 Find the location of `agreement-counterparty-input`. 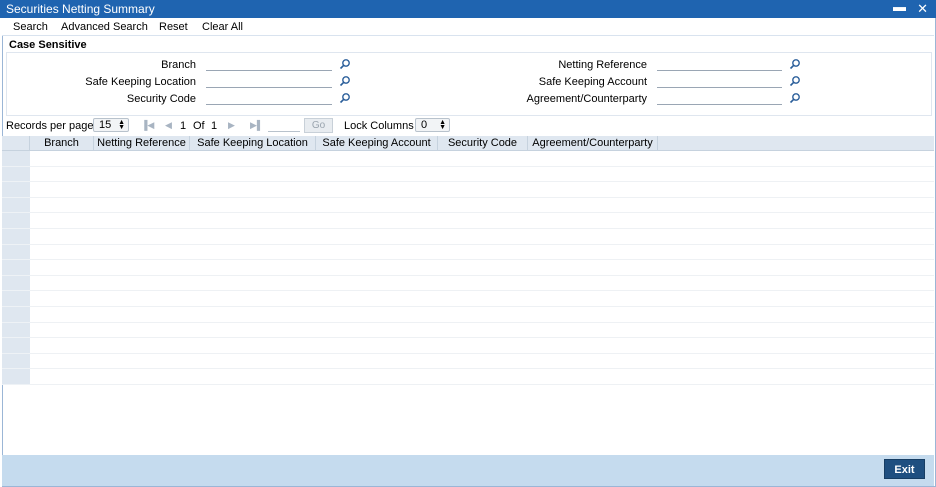

agreement-counterparty-input is located at coordinates (719, 98).